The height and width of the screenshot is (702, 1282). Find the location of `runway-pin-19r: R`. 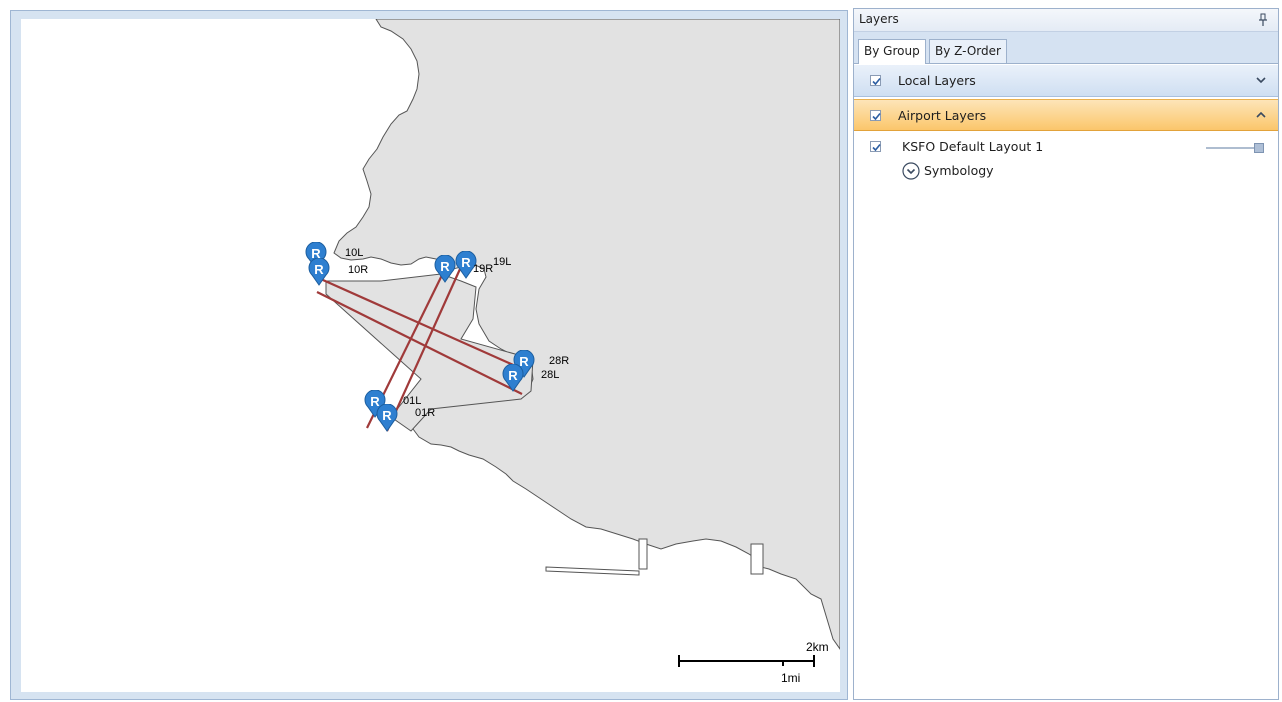

runway-pin-19r: R is located at coordinates (445, 269).